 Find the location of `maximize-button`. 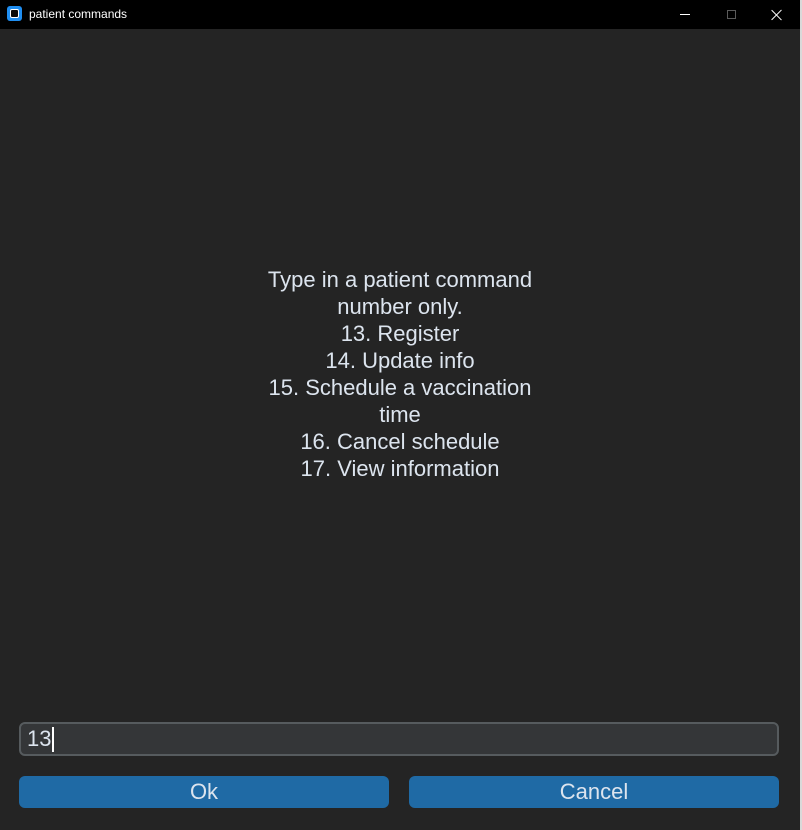

maximize-button is located at coordinates (731, 14).